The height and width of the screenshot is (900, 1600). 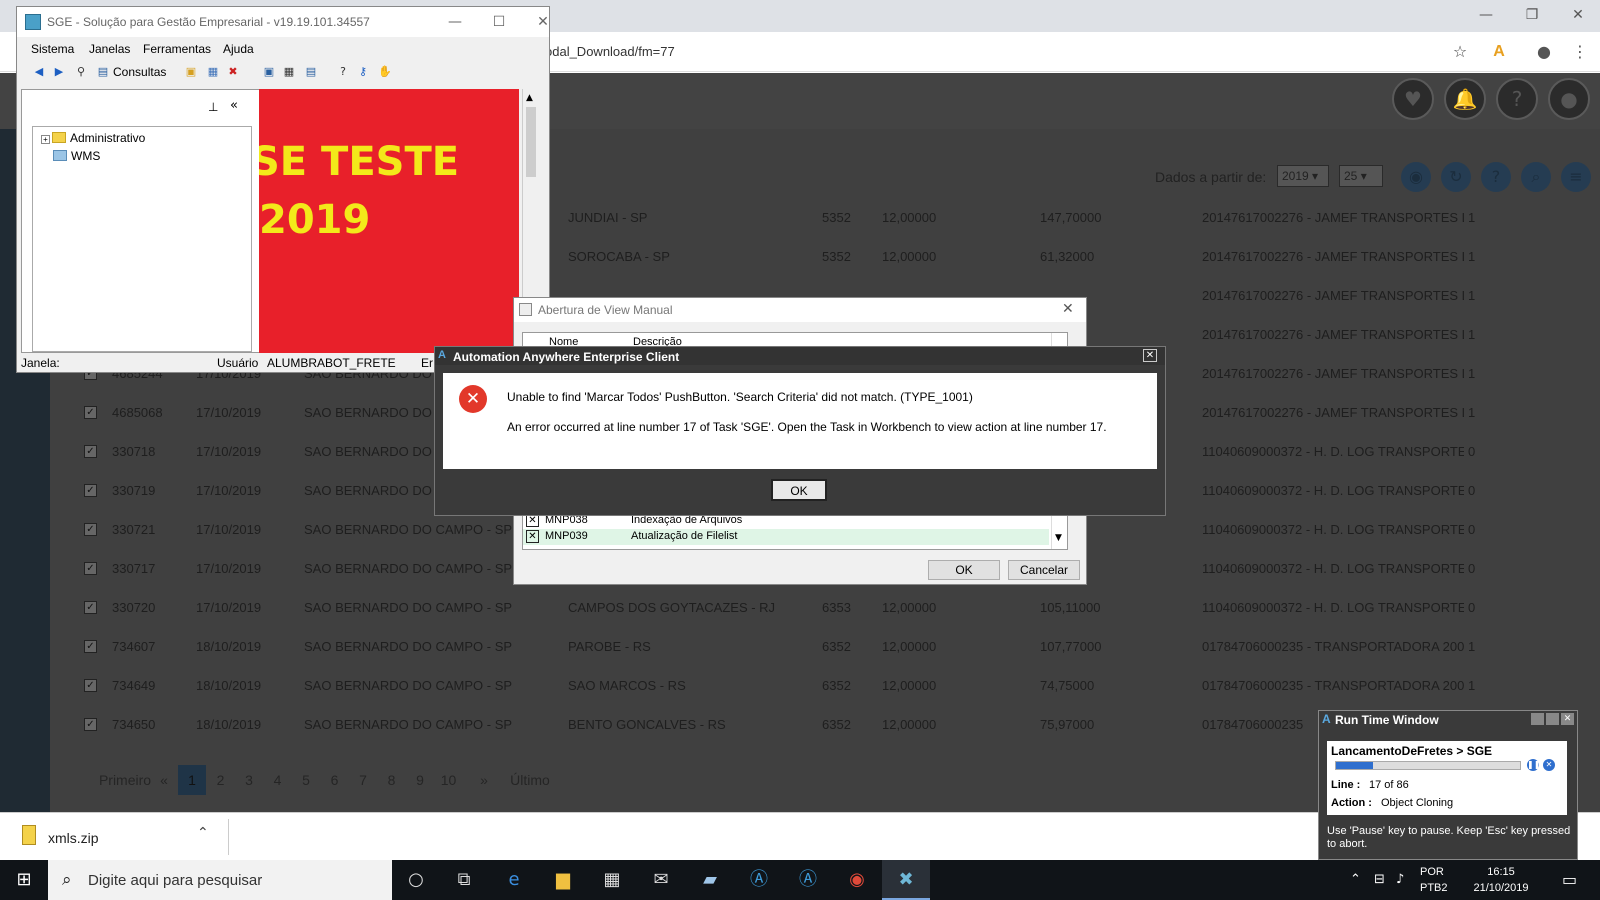 What do you see at coordinates (363, 780) in the screenshot?
I see `page-7: 7` at bounding box center [363, 780].